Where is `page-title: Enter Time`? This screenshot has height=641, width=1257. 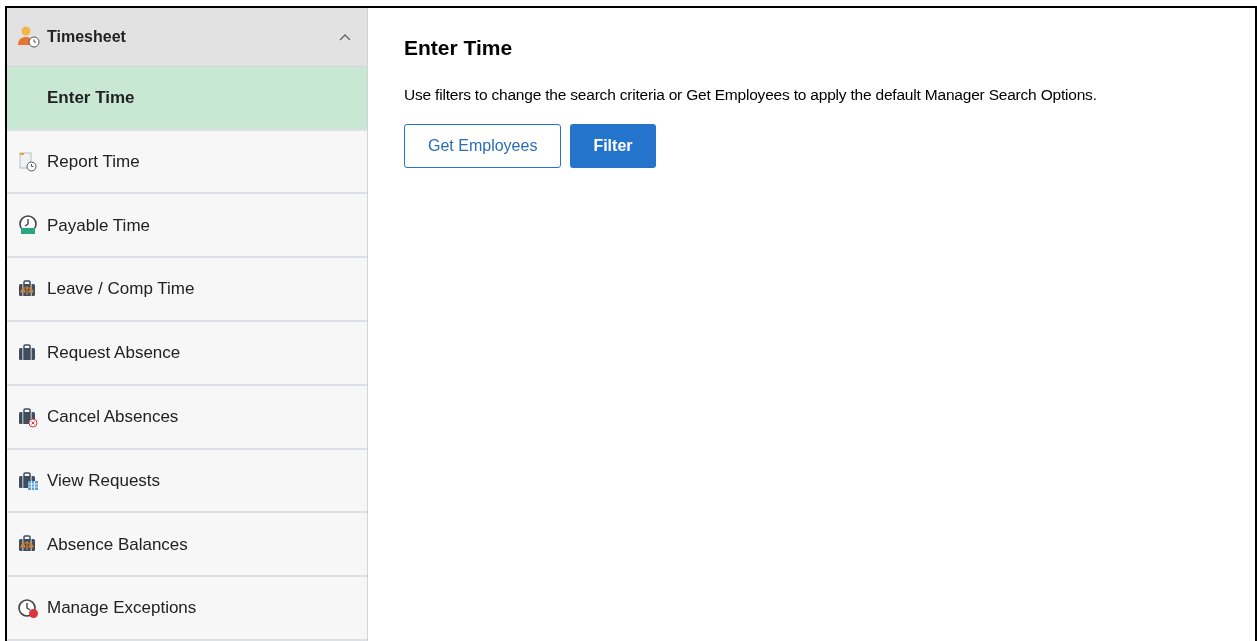 page-title: Enter Time is located at coordinates (459, 48).